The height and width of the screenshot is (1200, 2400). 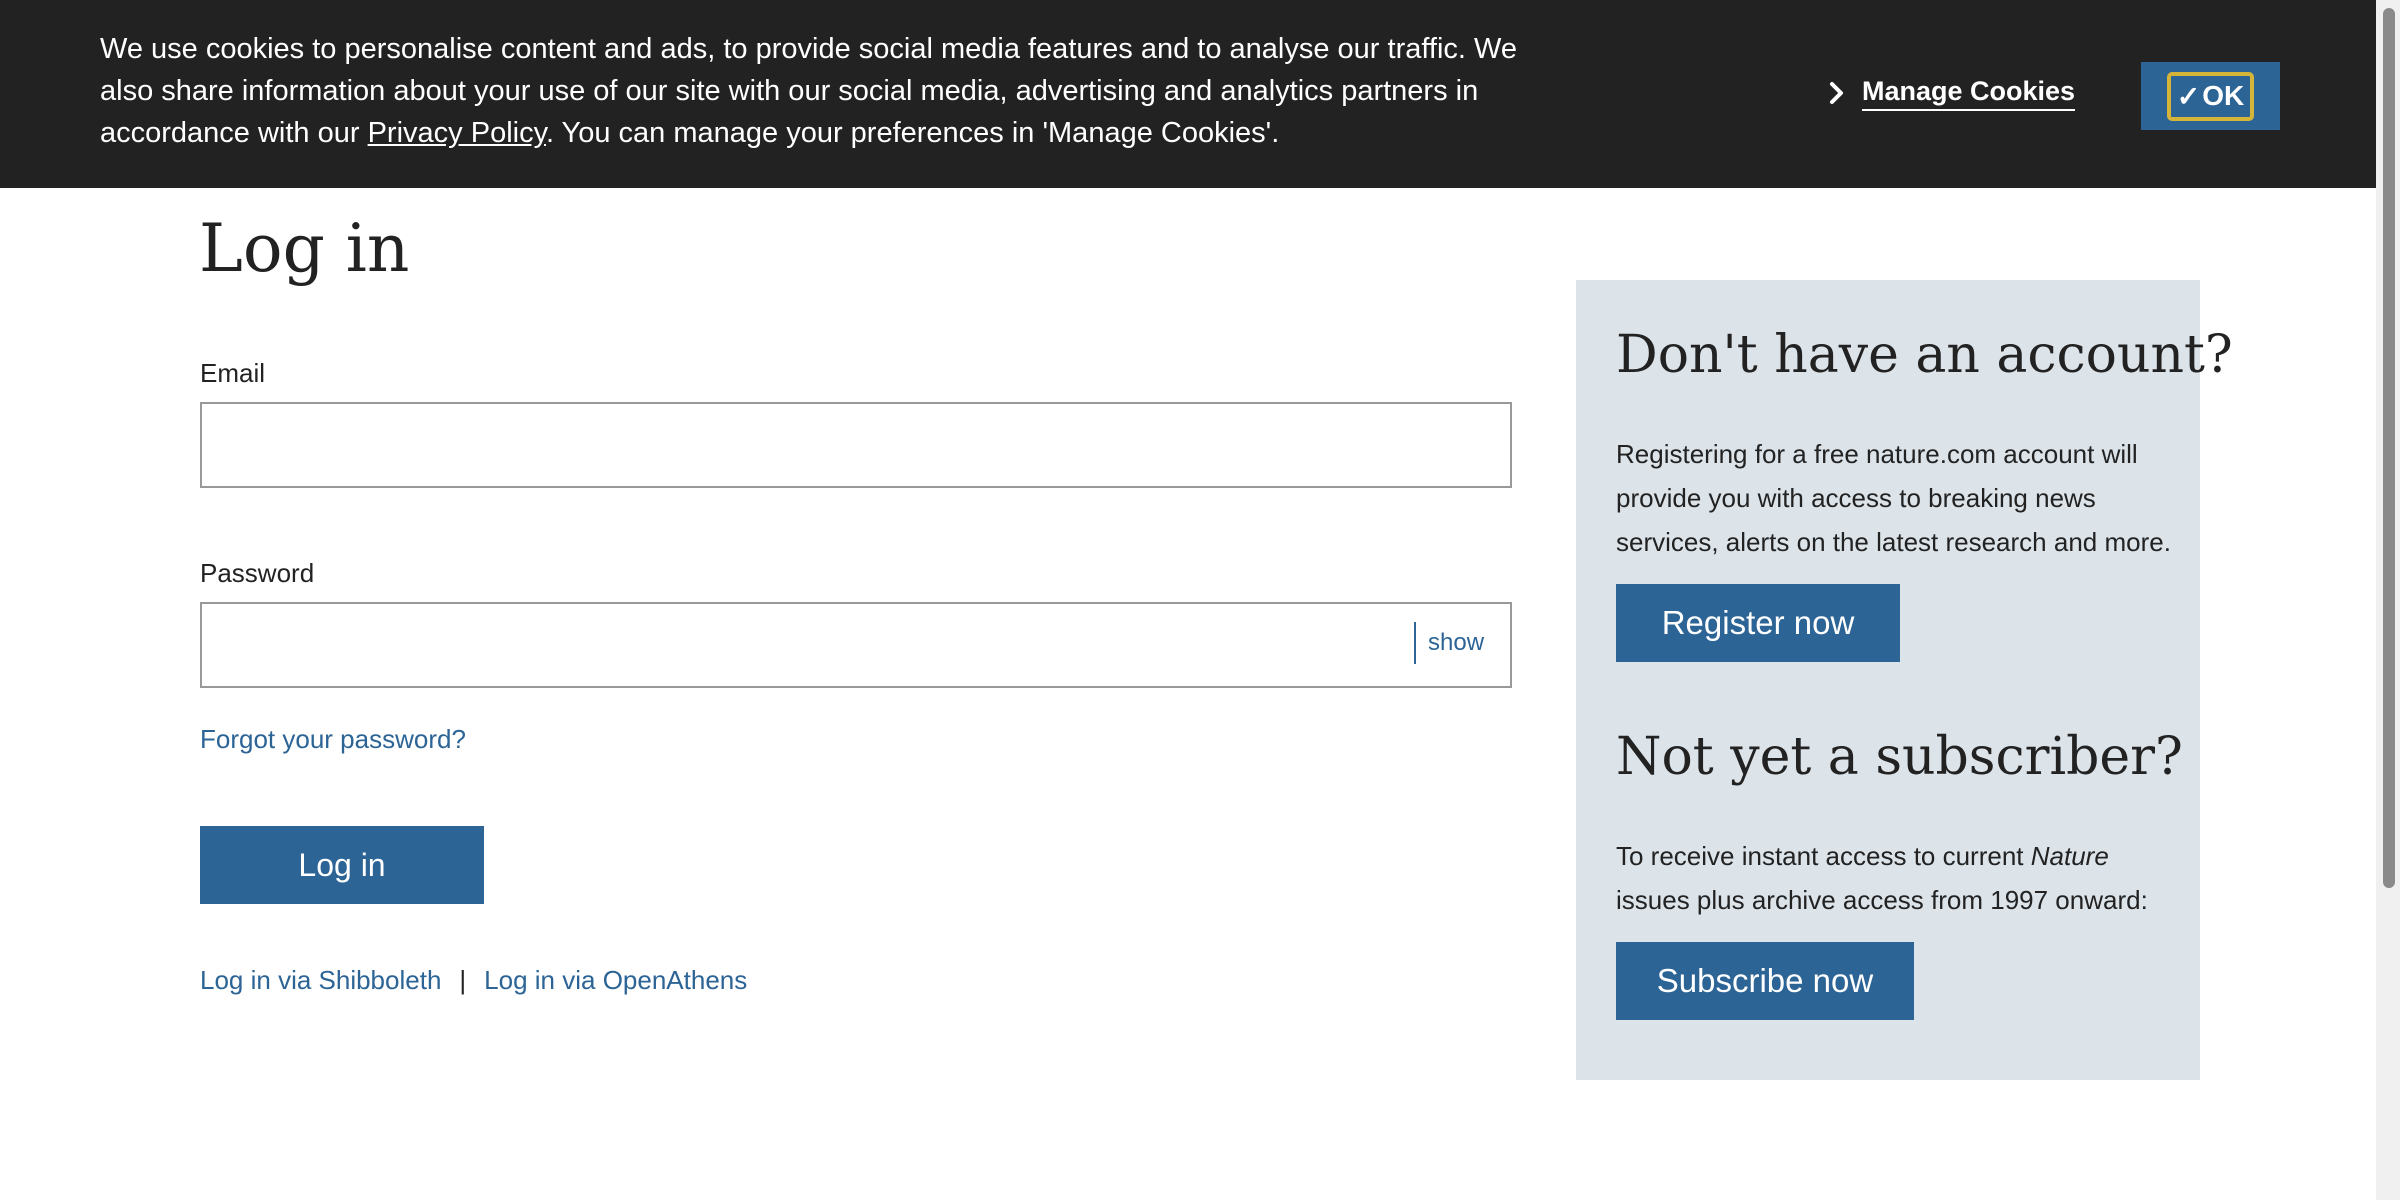 I want to click on login-button: Log in, so click(x=342, y=865).